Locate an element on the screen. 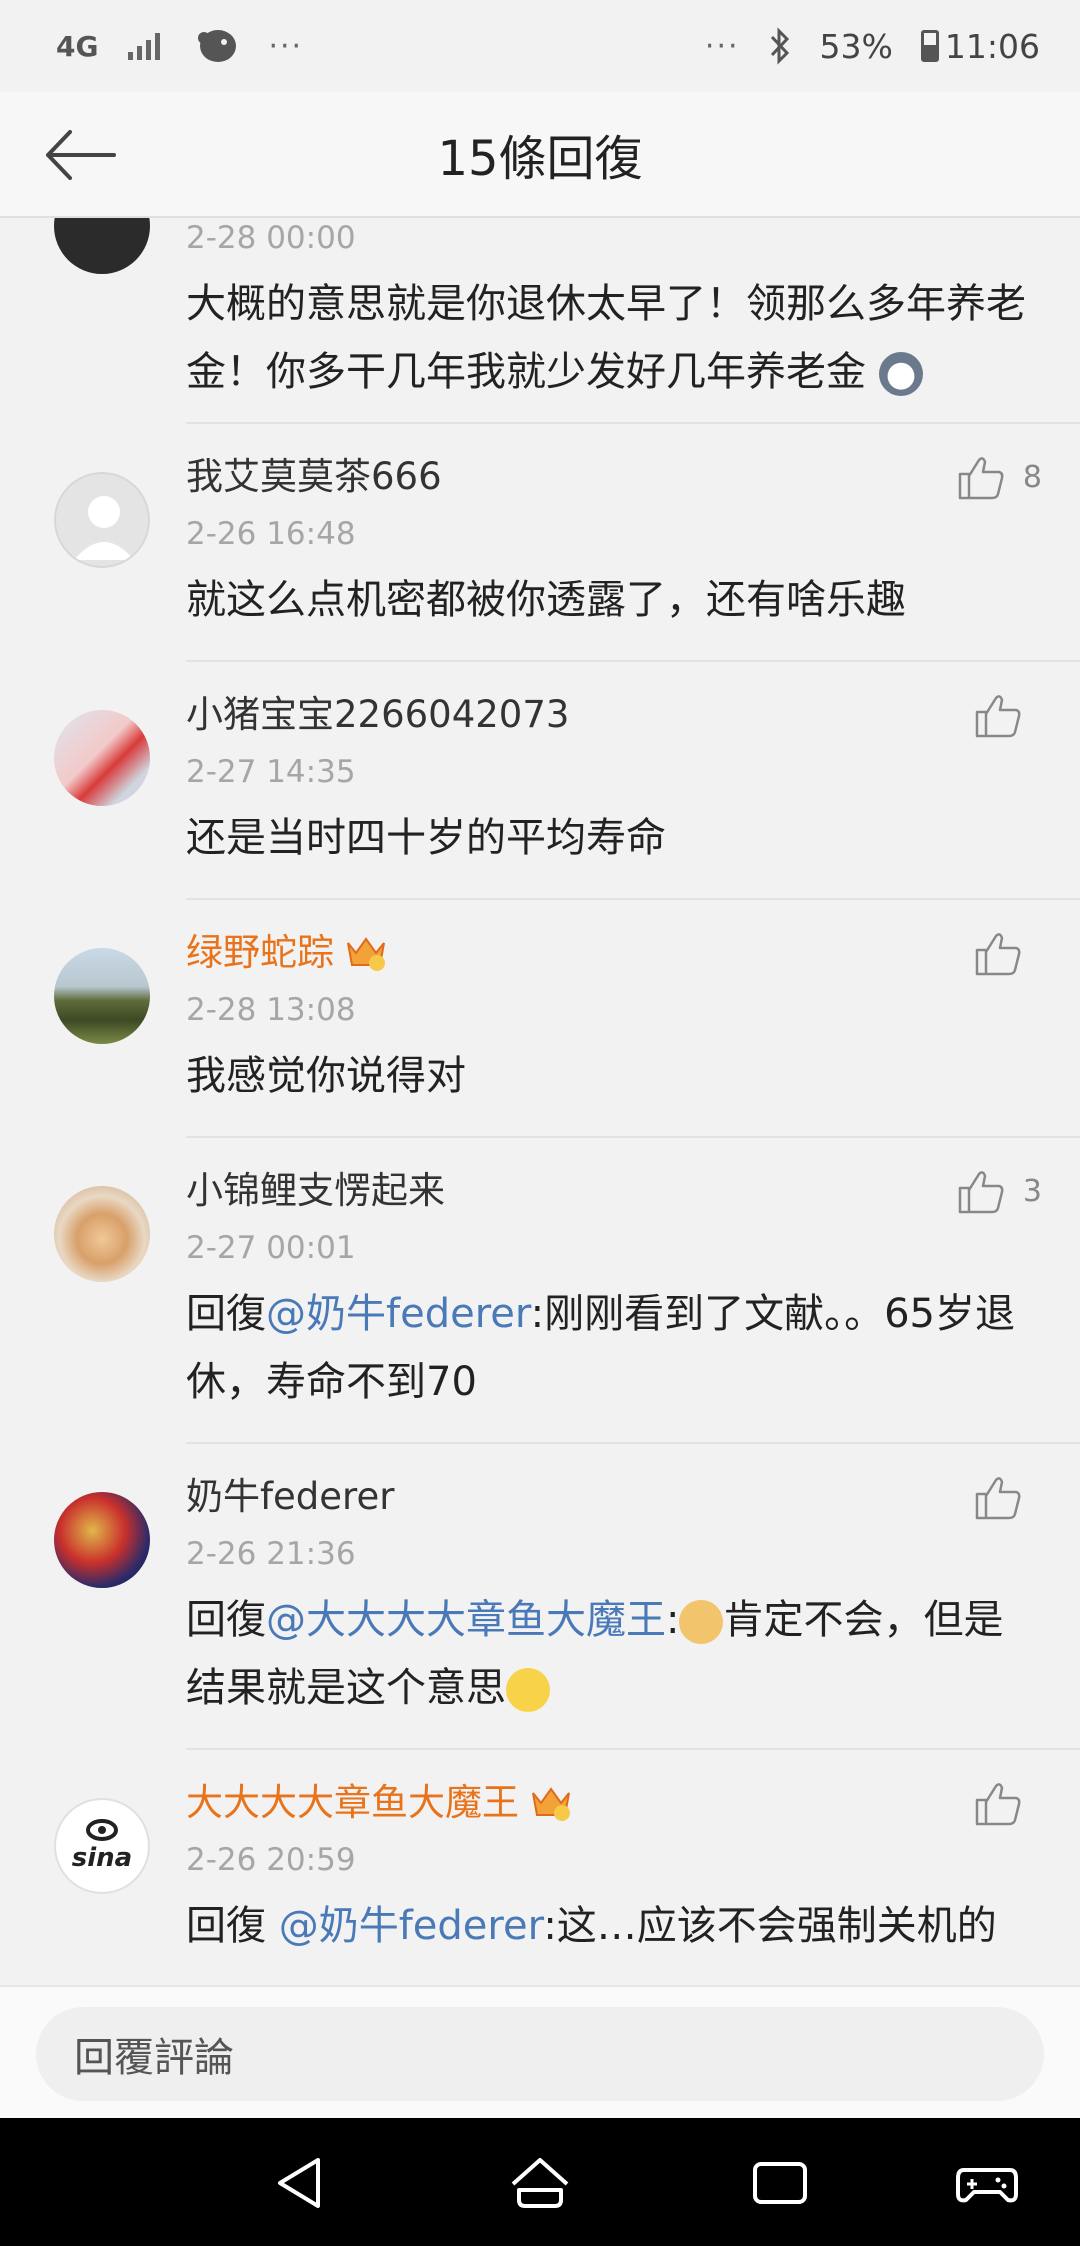  comment-text: 回復@大大大大章鱼大魔王: 肯定不会，但是结果就是这个意思 is located at coordinates (595, 1654).